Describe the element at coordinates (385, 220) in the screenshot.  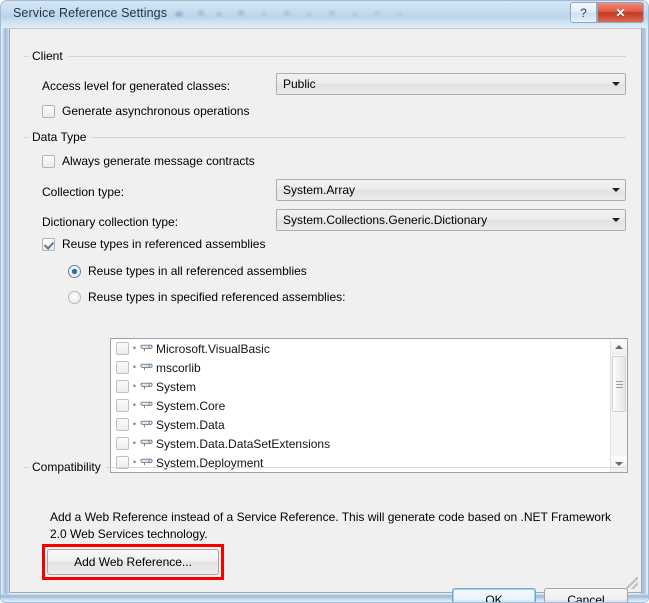
I see `dictionary-collection-type-value: System.Collections.Generic.Dictionary` at that location.